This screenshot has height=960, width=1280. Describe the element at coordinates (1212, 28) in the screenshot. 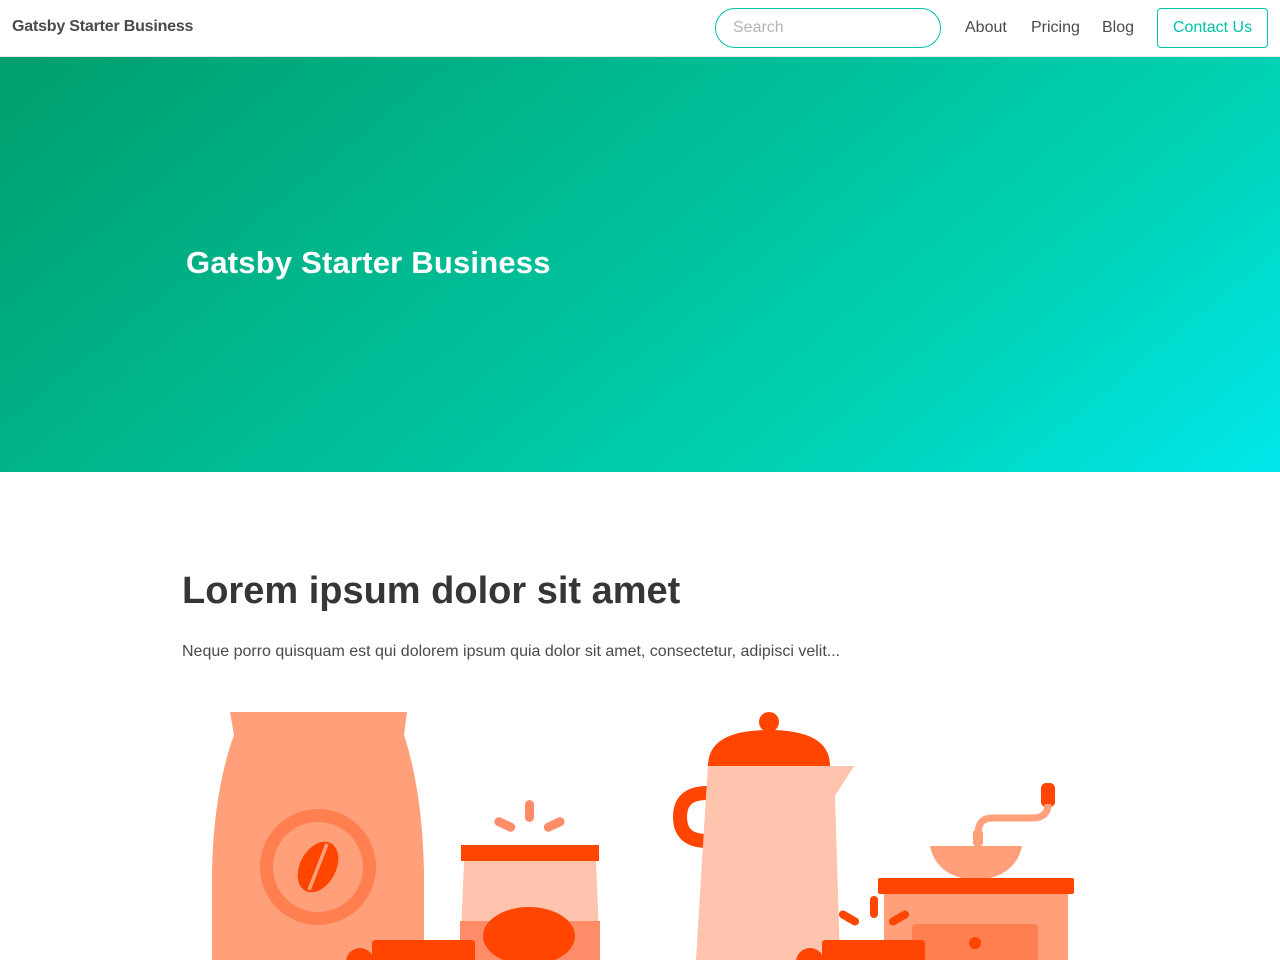

I see `contact-us-button: Contact Us` at that location.